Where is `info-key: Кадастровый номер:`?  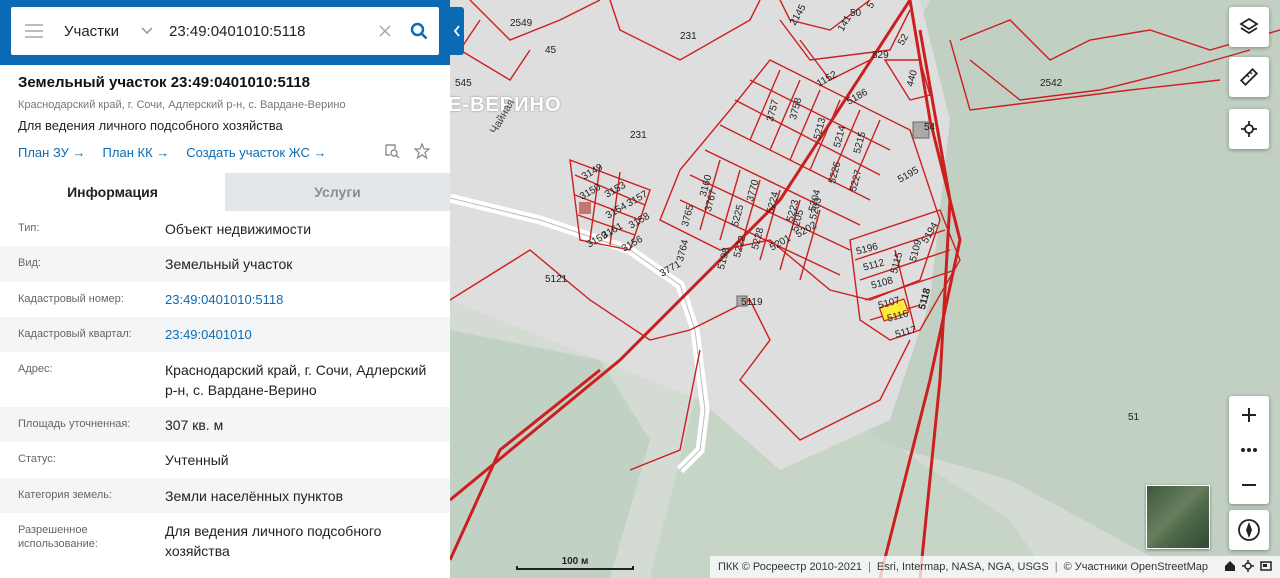
info-key: Кадастровый номер: is located at coordinates (71, 299).